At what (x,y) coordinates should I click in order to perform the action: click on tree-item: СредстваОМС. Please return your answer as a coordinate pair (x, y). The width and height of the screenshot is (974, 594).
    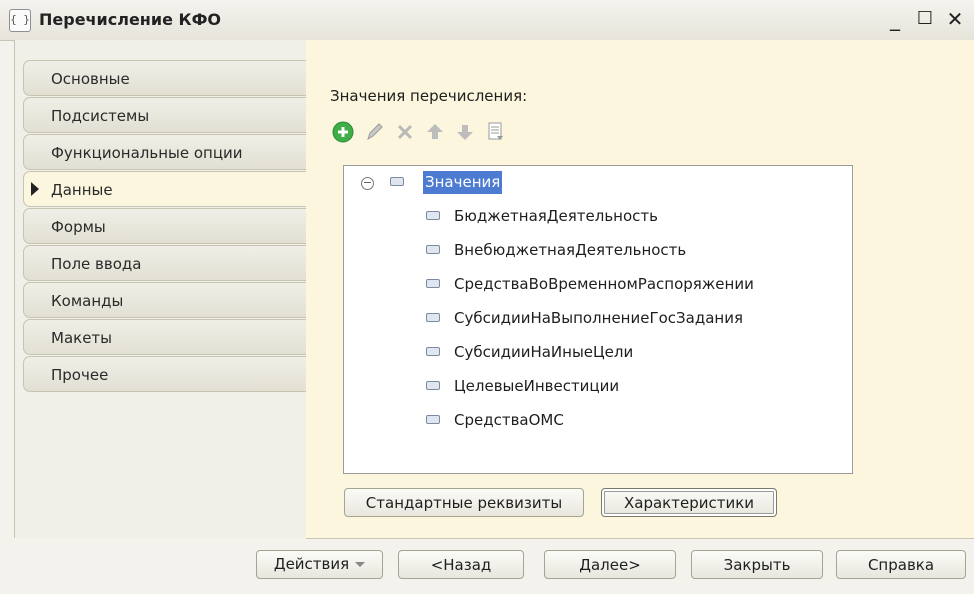
    Looking at the image, I should click on (598, 420).